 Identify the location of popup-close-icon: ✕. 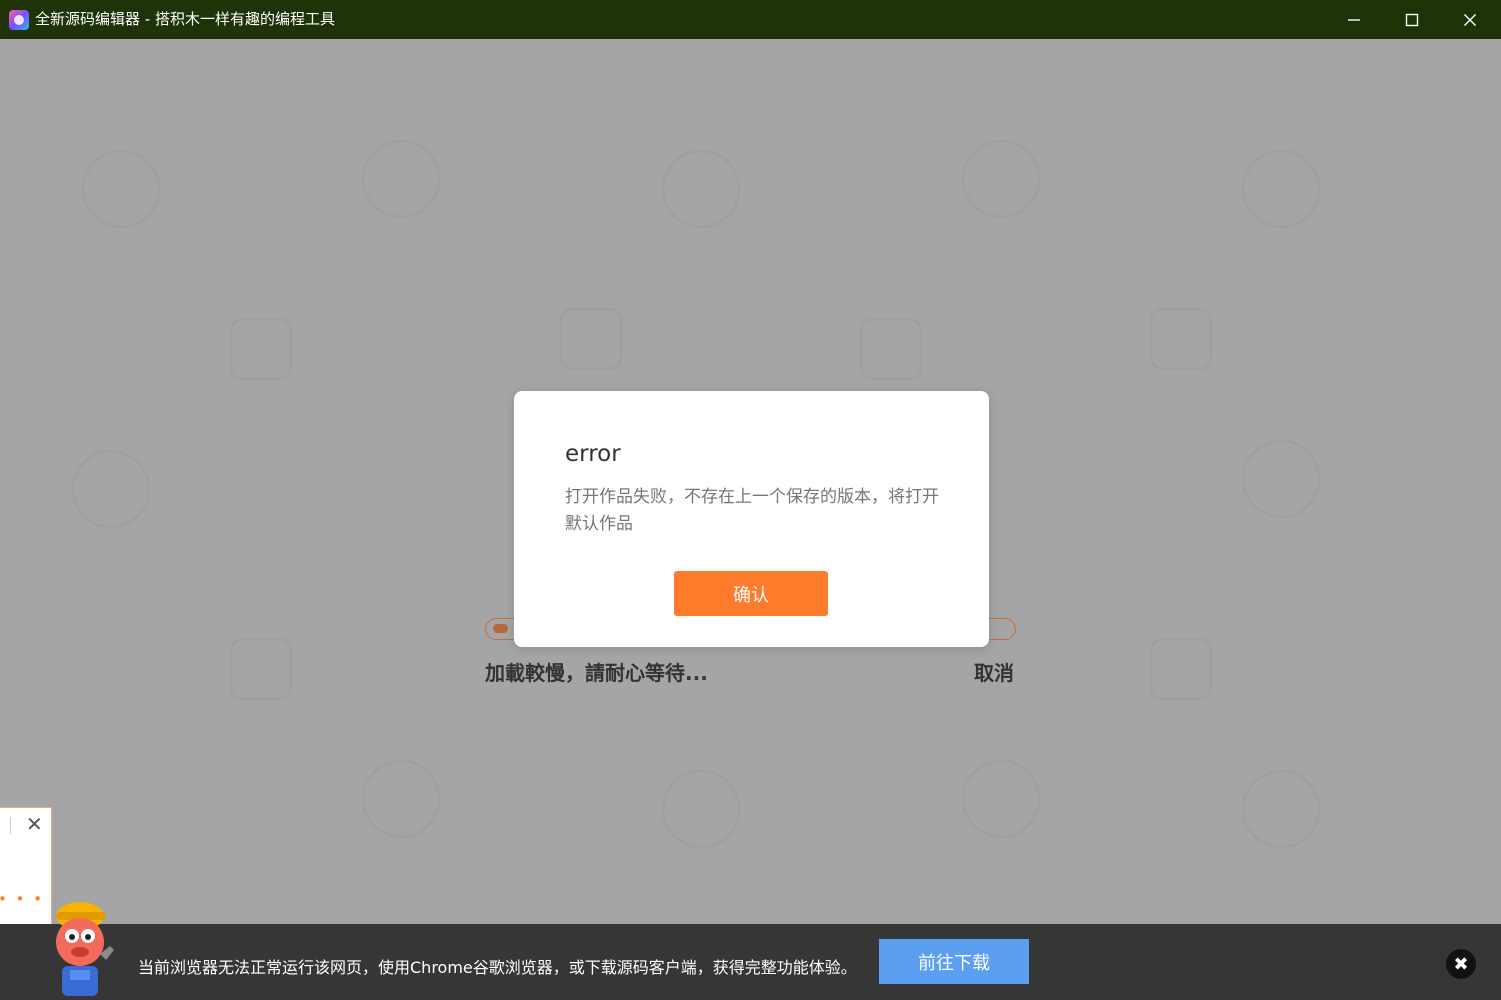
(34, 824).